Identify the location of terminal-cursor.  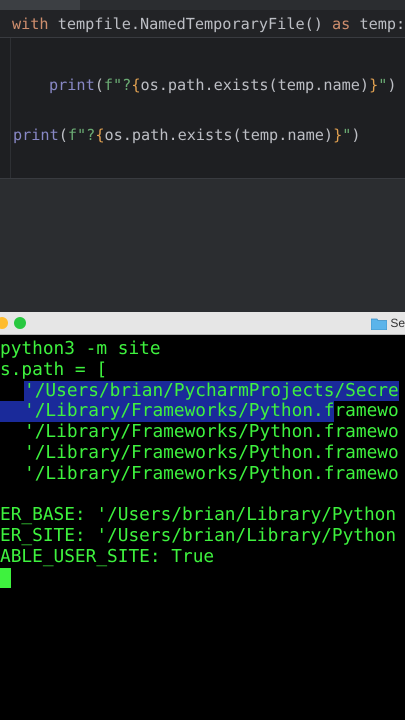
(5, 578).